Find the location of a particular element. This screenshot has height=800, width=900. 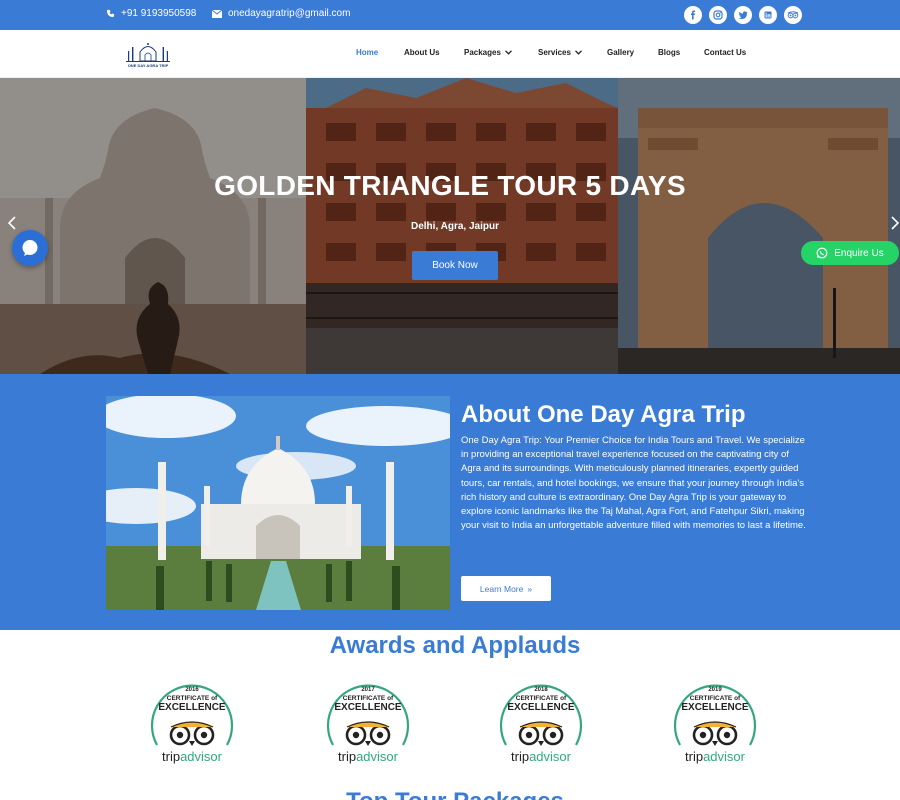

nav-label: About Us is located at coordinates (422, 52).